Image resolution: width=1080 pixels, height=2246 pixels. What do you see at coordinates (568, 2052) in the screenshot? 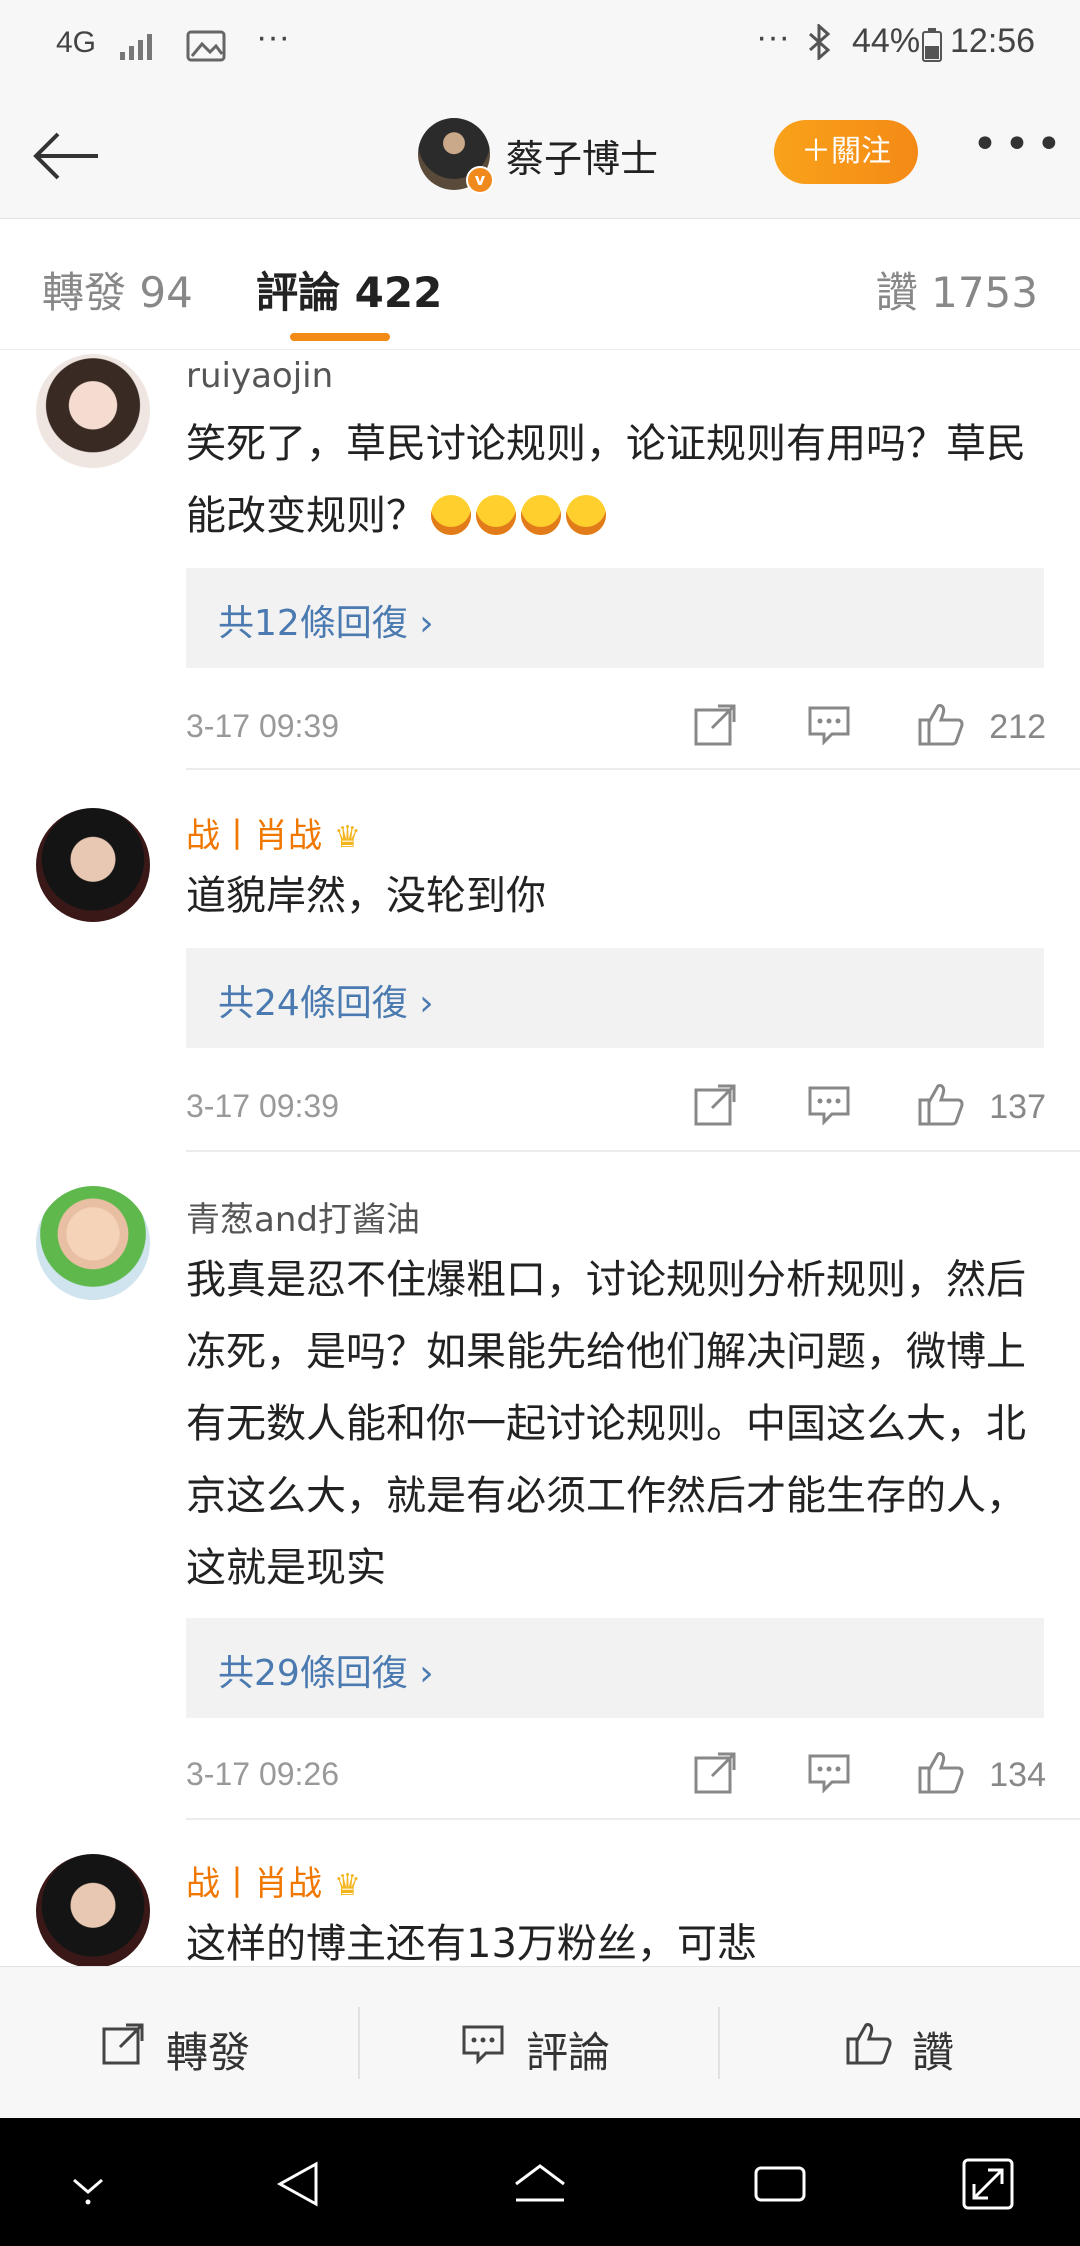
I see `comment-label: 評論` at bounding box center [568, 2052].